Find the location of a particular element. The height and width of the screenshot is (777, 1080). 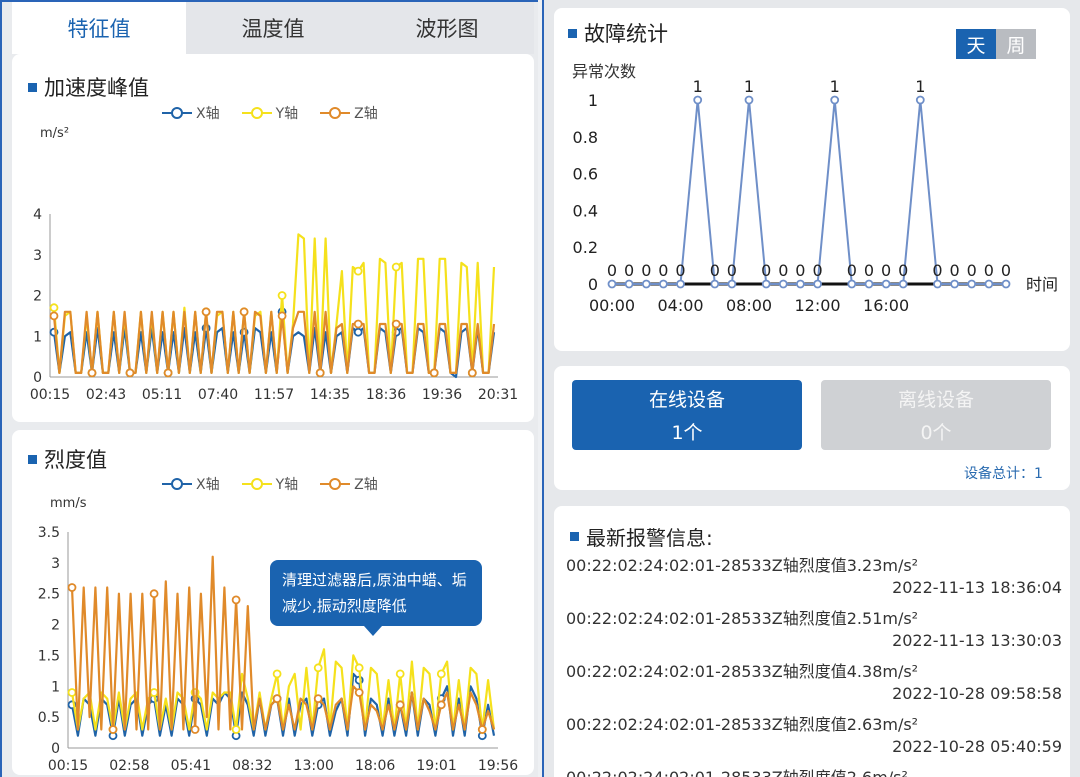

offline-devices-count: 0个 is located at coordinates (936, 433).